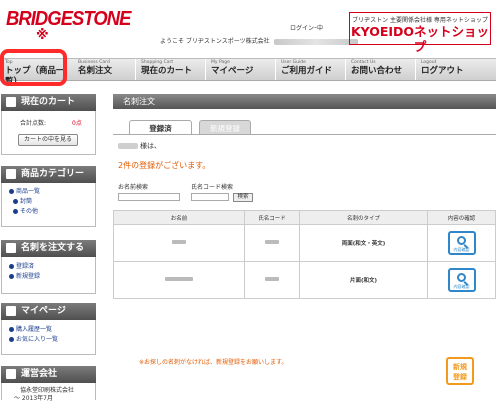 Image resolution: width=496 pixels, height=402 pixels. I want to click on link-label: 商品一覧, so click(28, 191).